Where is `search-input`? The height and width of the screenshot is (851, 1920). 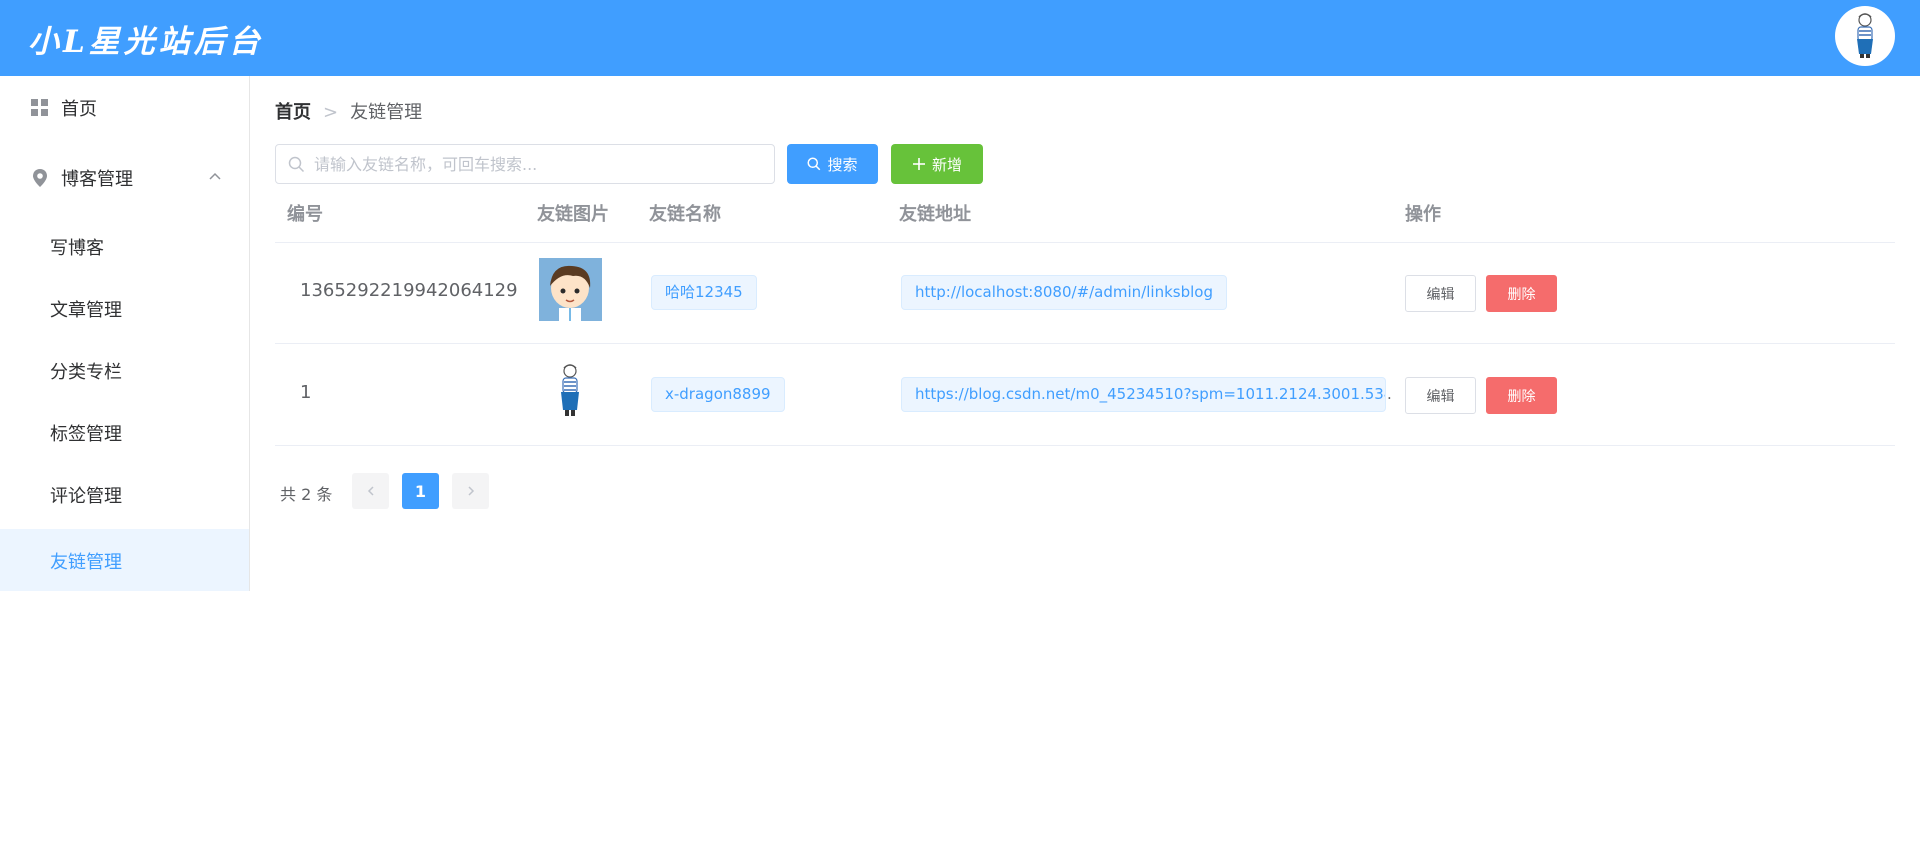
search-input is located at coordinates (539, 164).